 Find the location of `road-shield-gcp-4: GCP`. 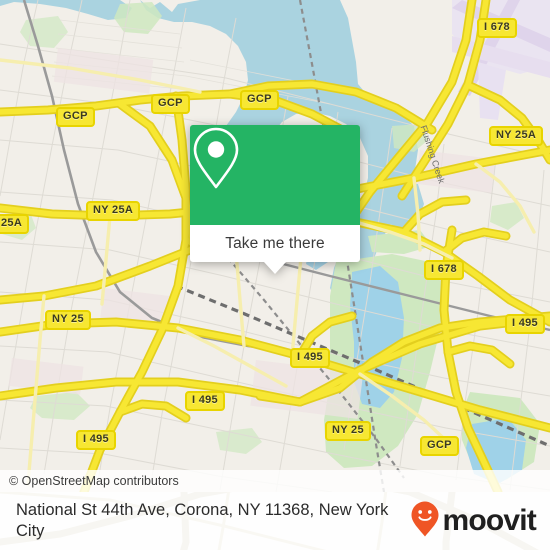

road-shield-gcp-4: GCP is located at coordinates (439, 446).